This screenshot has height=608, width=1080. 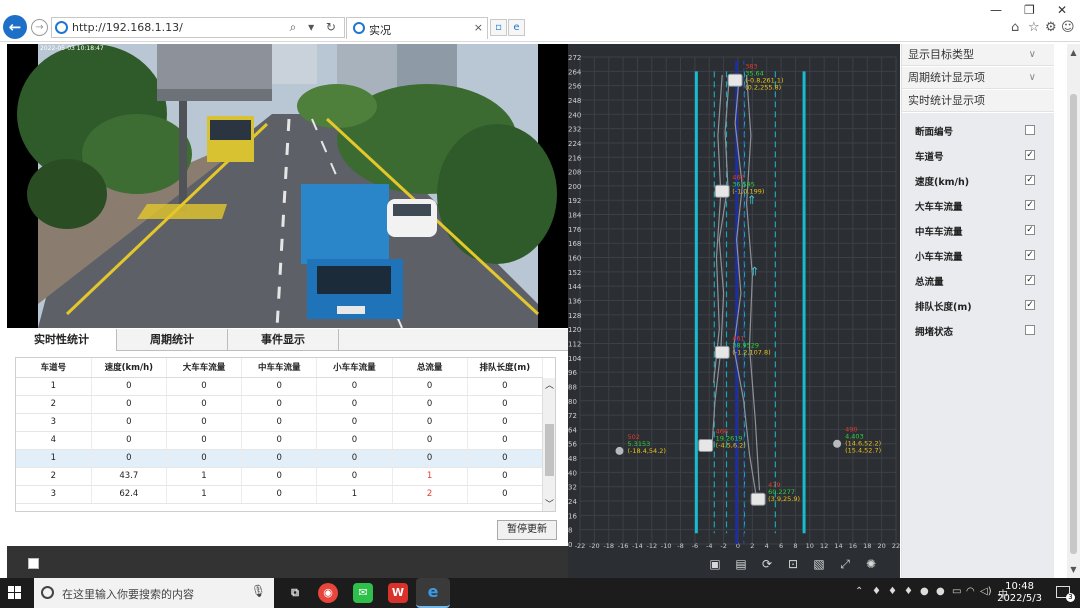 What do you see at coordinates (574, 130) in the screenshot?
I see `y-tick-label: 232` at bounding box center [574, 130].